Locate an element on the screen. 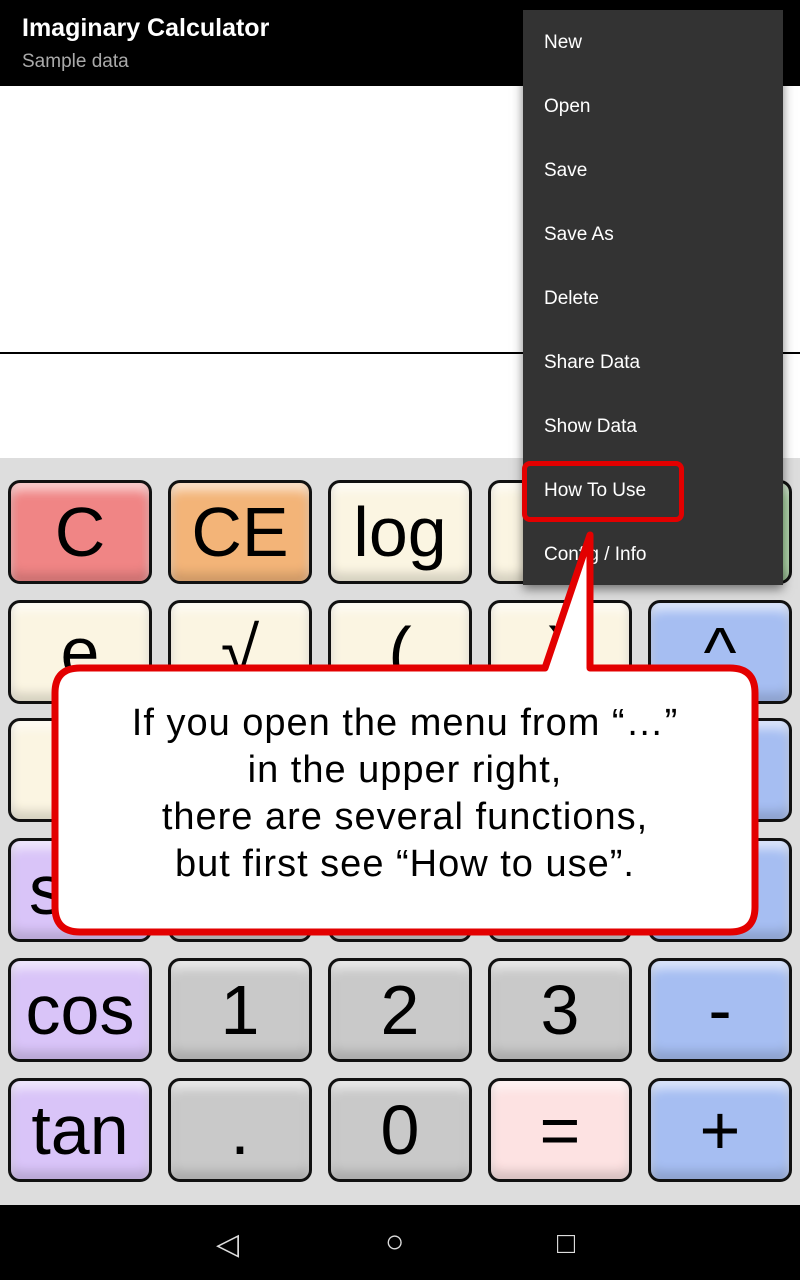  callout-line: there are several functions, is located at coordinates (405, 817).